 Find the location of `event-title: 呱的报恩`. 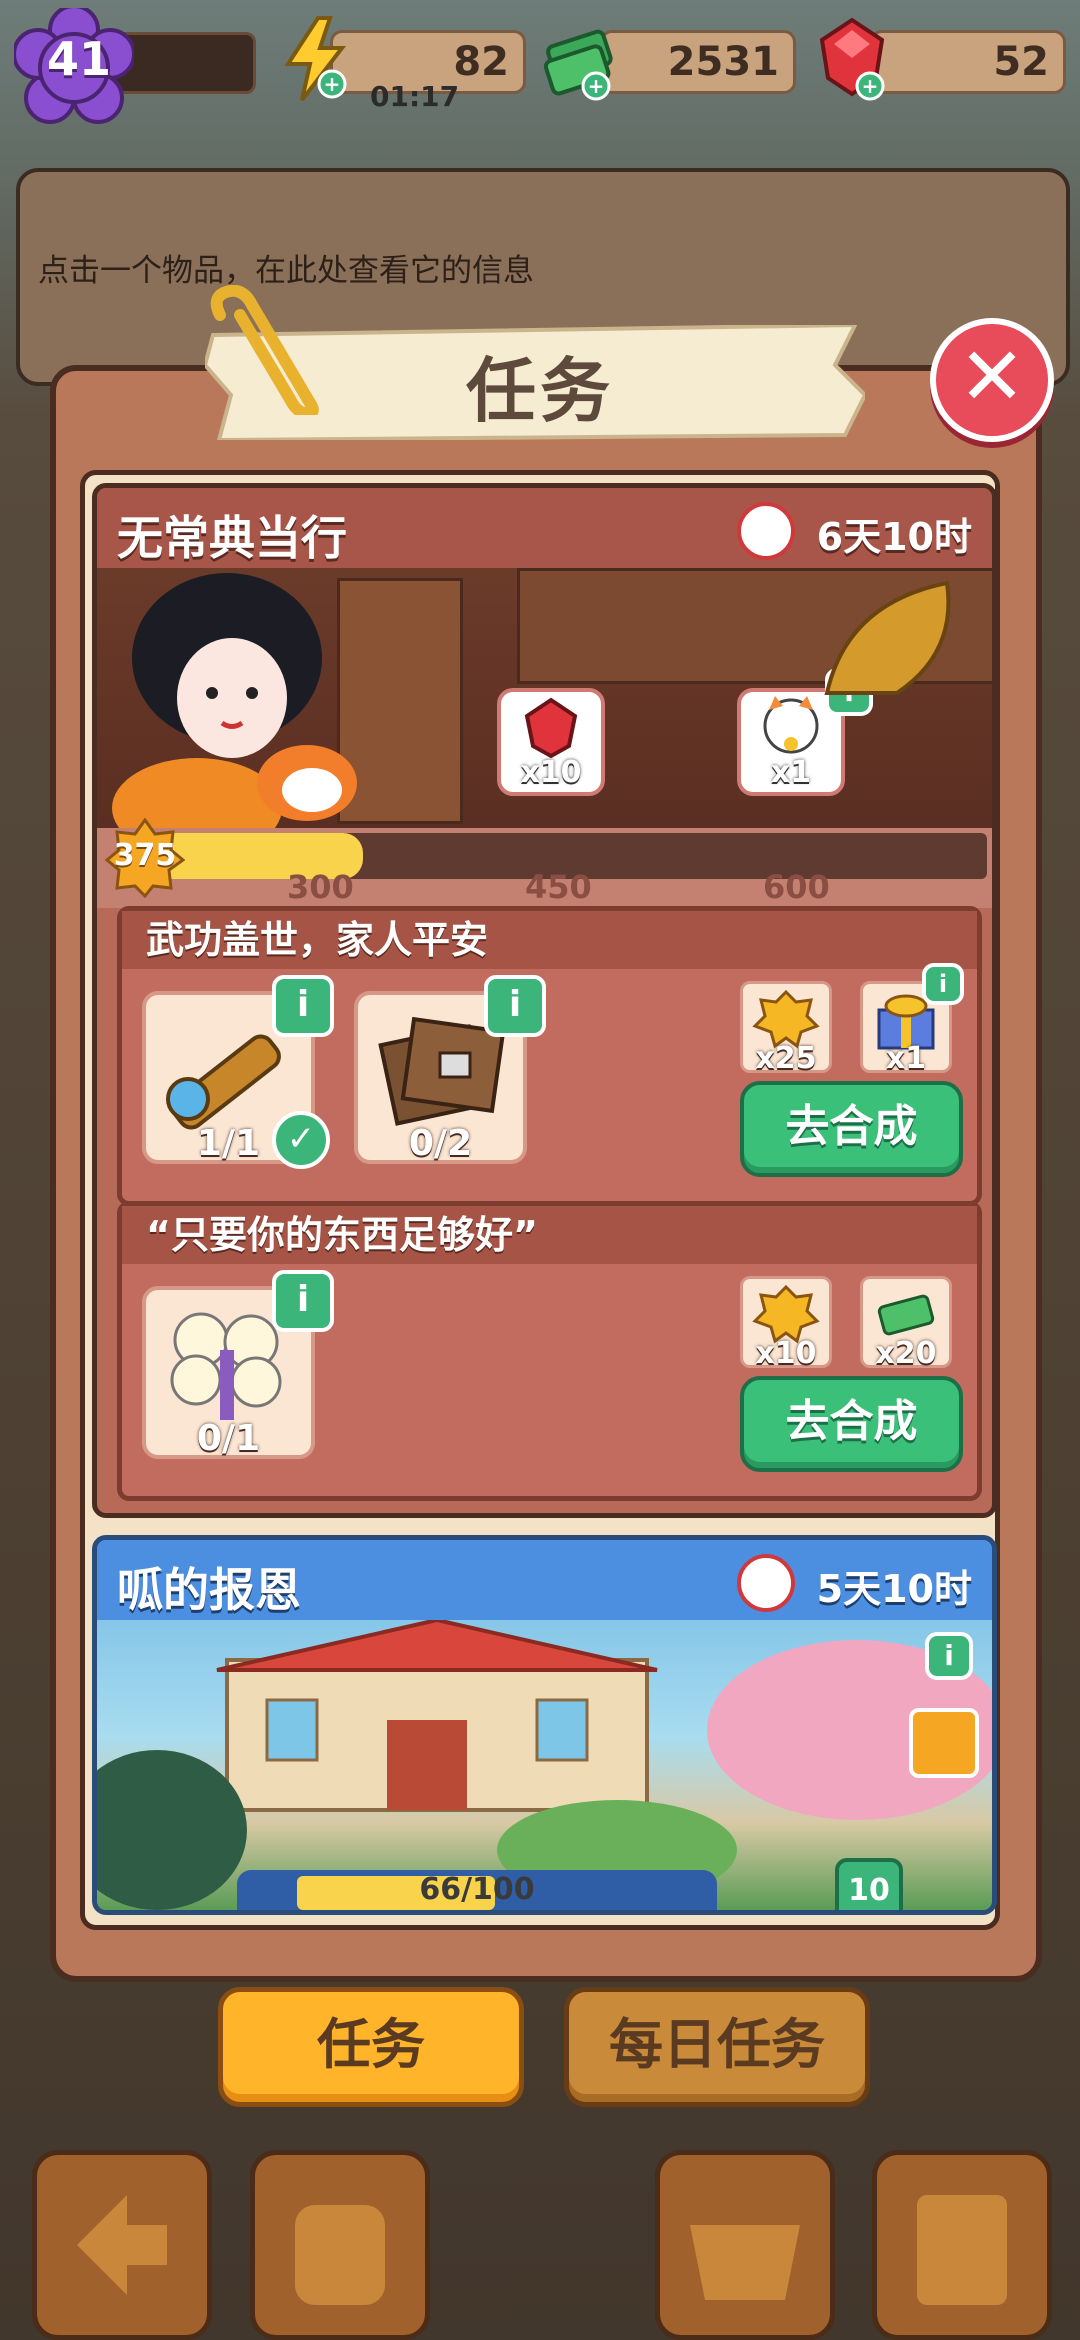

event-title: 呱的报恩 is located at coordinates (209, 1590).